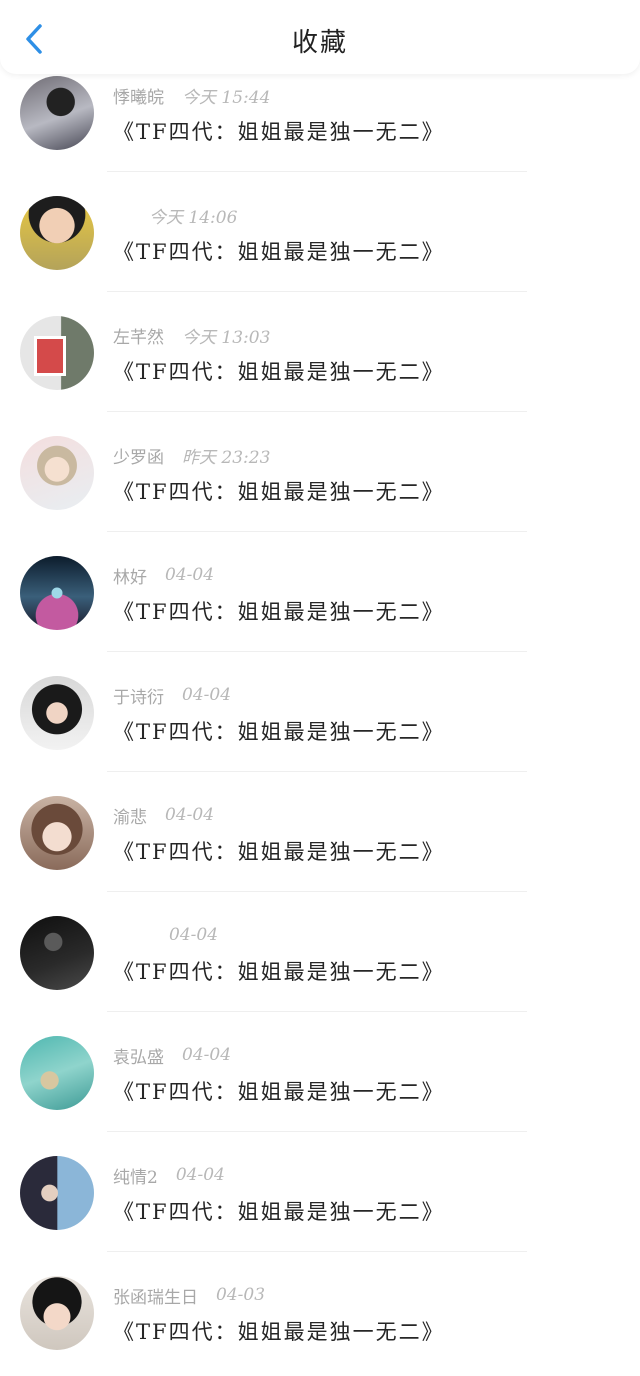 This screenshot has height=1376, width=640. I want to click on list-item: 今天 14:06 《TF四代：姐姐最是独一无二》, so click(320, 236).